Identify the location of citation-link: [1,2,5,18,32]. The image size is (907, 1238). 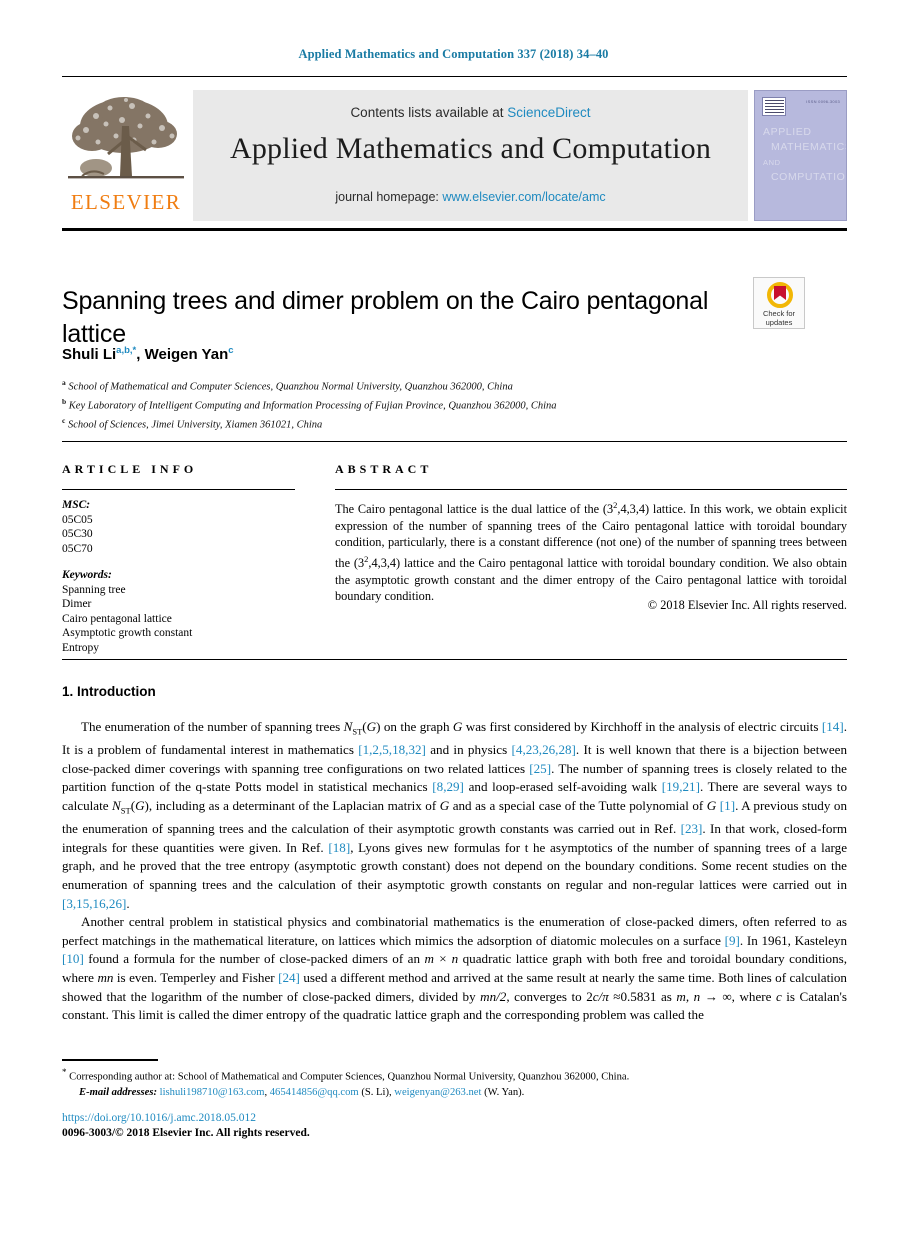
(392, 749).